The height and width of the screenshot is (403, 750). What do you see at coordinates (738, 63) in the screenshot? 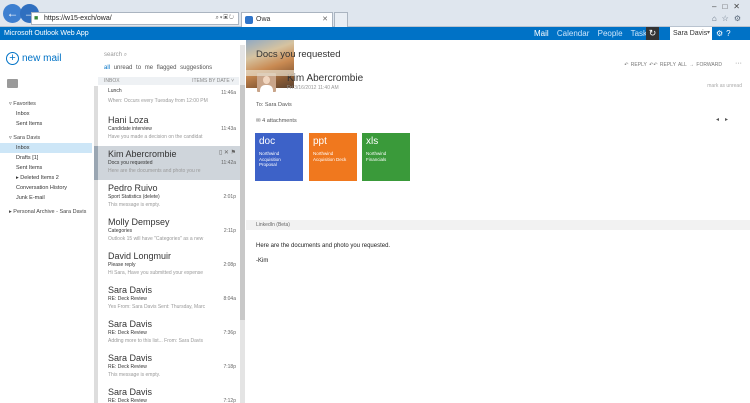
I see `more-actions-icon: ···` at bounding box center [738, 63].